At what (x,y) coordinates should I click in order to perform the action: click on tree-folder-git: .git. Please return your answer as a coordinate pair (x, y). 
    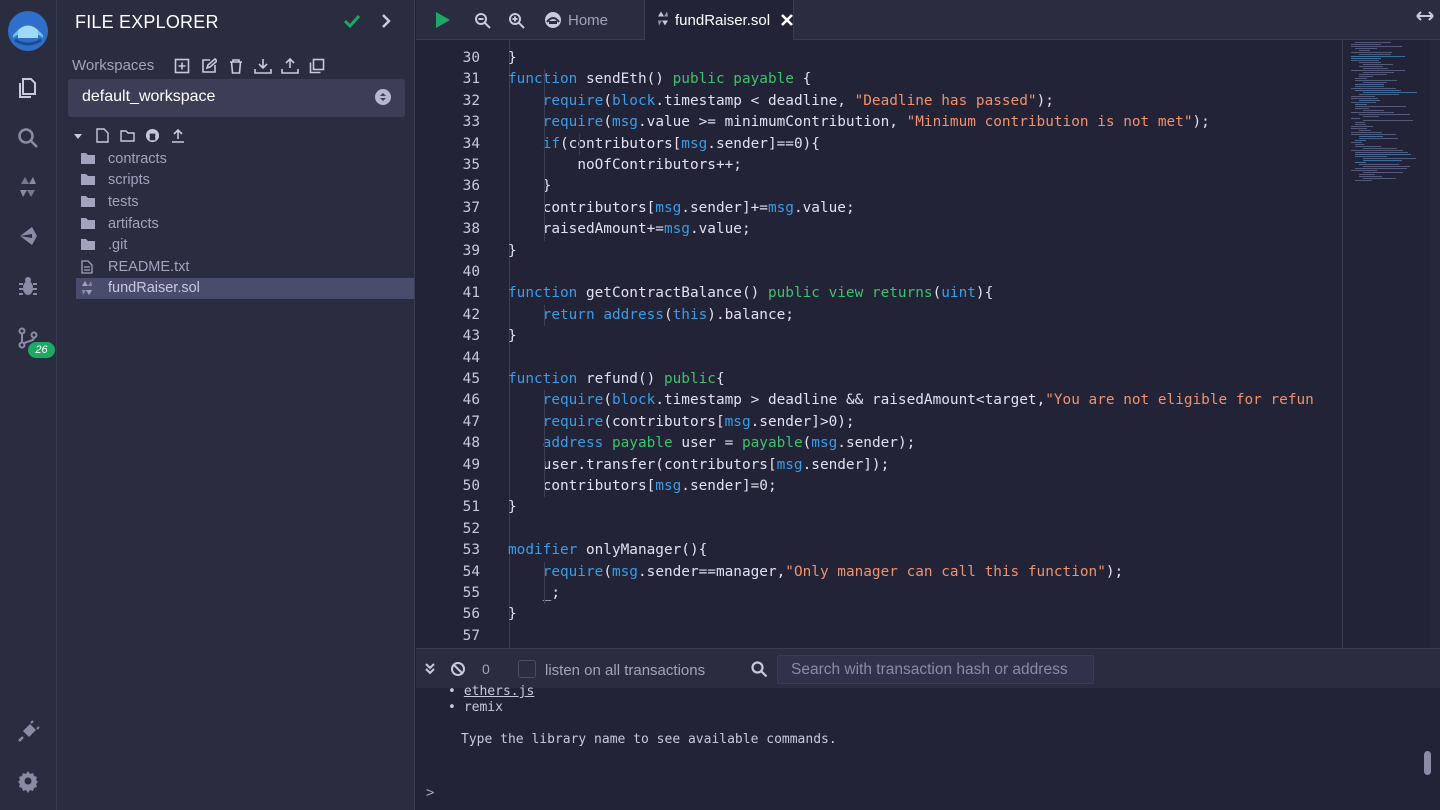
    Looking at the image, I should click on (245, 245).